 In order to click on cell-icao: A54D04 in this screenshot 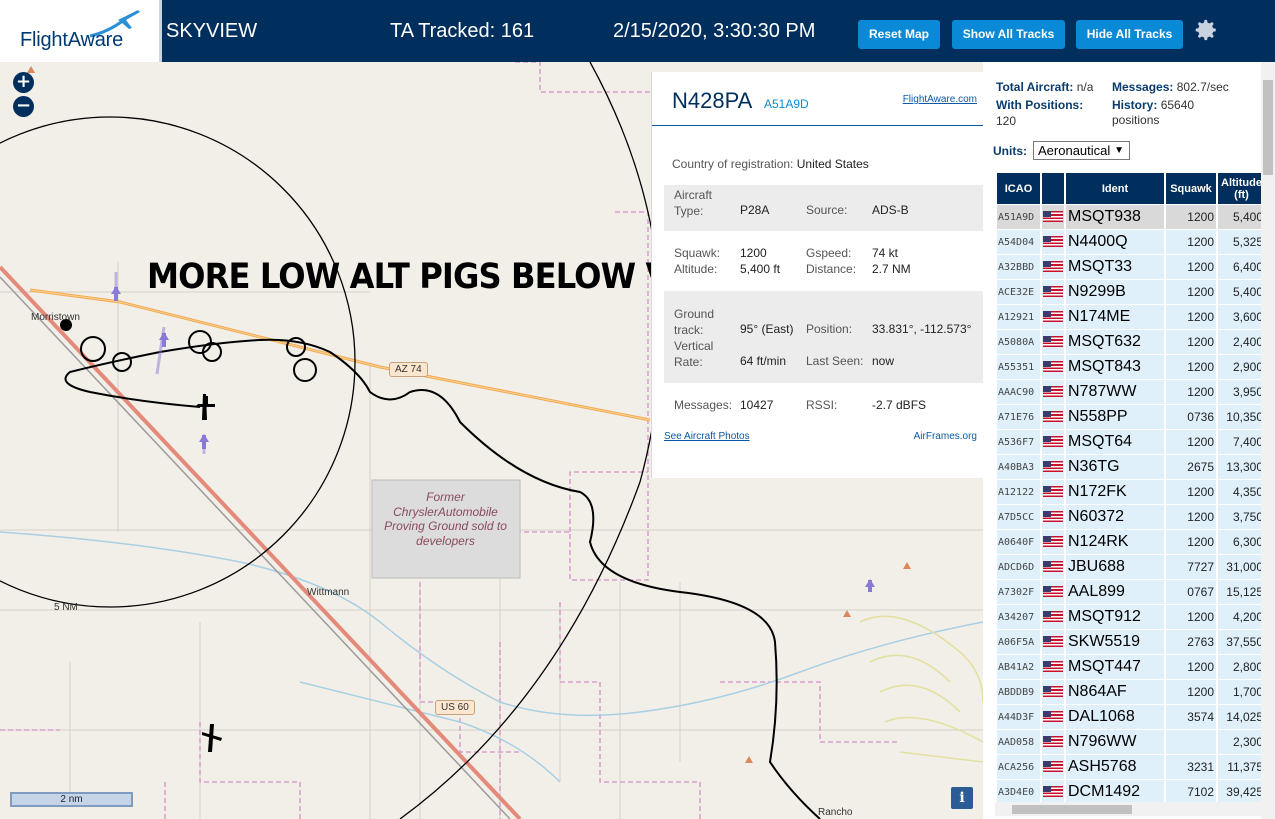, I will do `click(1018, 242)`.